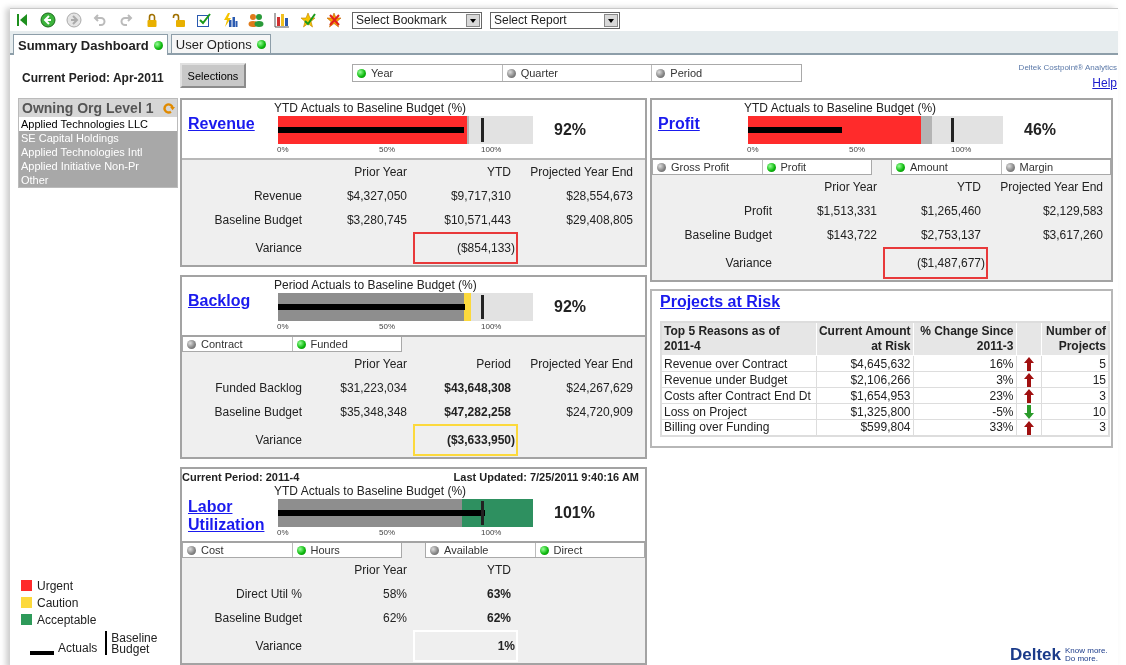 This screenshot has width=1126, height=665. Describe the element at coordinates (491, 149) in the screenshot. I see `tick-label: 100%` at that location.